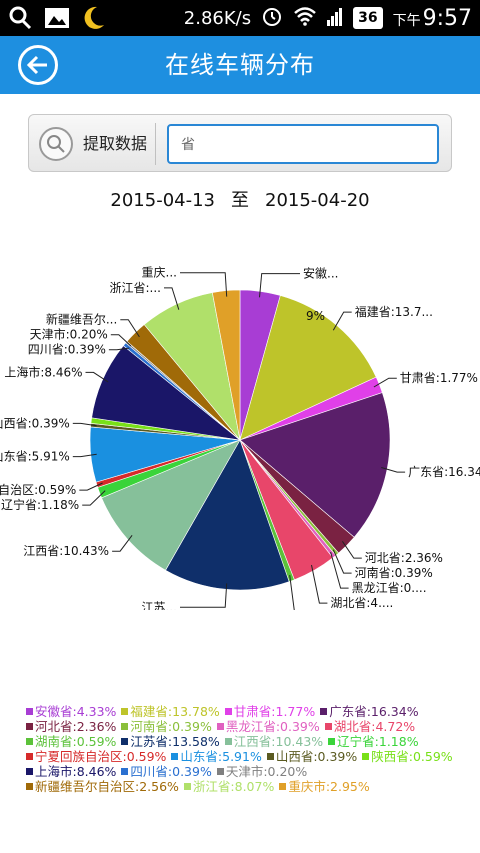 The height and width of the screenshot is (853, 480). I want to click on callout-label-11: 辽宁省:1.18%, so click(40, 504).